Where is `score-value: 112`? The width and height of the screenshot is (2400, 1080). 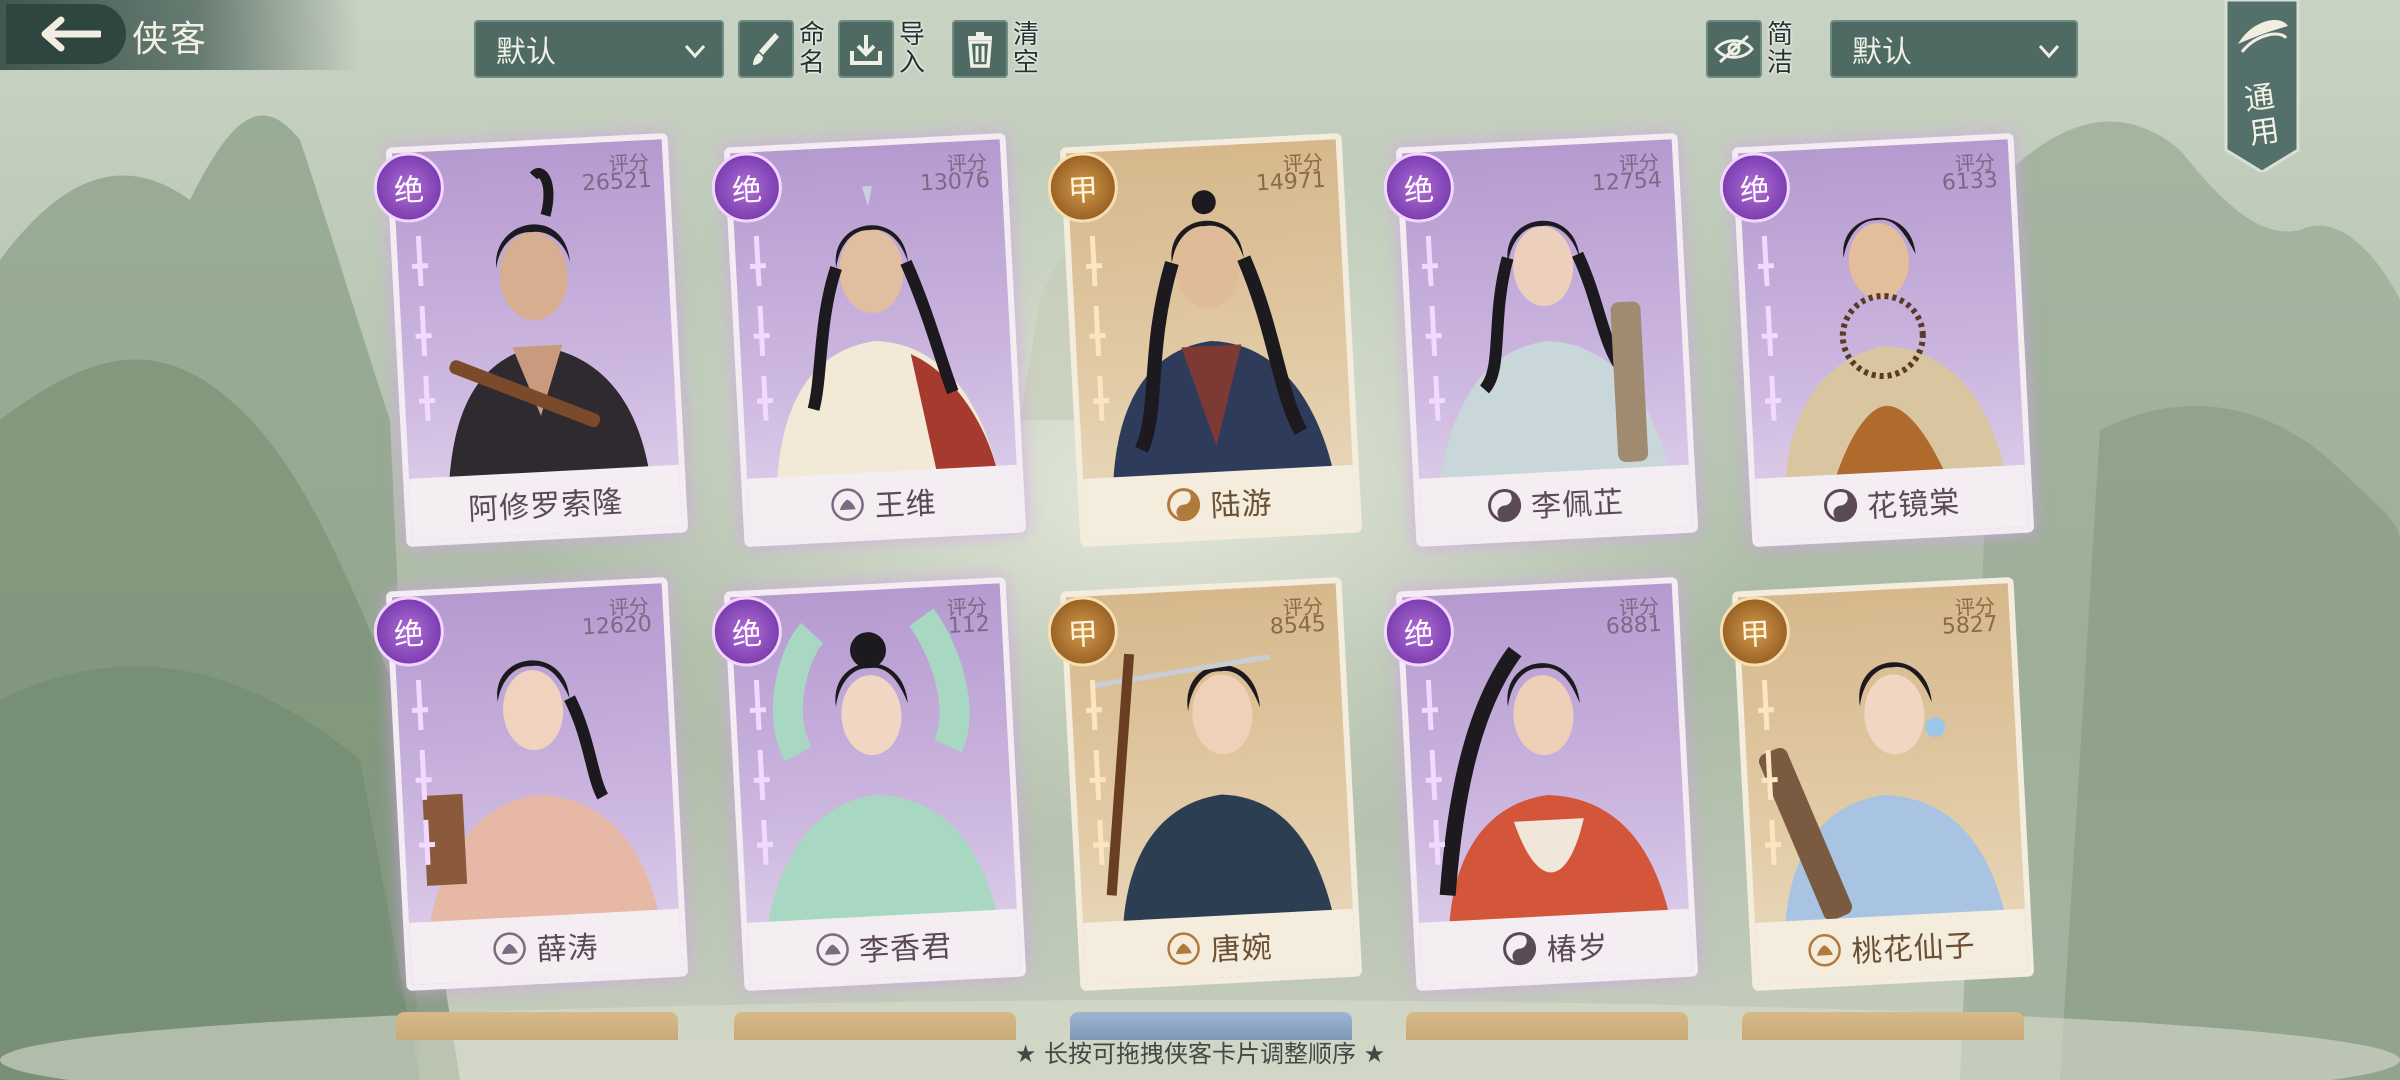 score-value: 112 is located at coordinates (969, 625).